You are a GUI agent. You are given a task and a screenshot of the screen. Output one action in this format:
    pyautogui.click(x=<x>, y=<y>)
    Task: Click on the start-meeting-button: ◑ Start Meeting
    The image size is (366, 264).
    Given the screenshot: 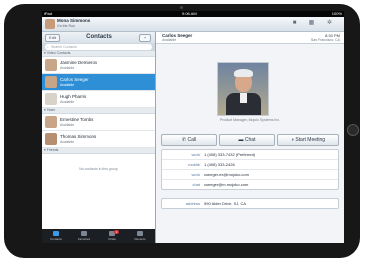 What is the action you would take?
    pyautogui.click(x=308, y=140)
    